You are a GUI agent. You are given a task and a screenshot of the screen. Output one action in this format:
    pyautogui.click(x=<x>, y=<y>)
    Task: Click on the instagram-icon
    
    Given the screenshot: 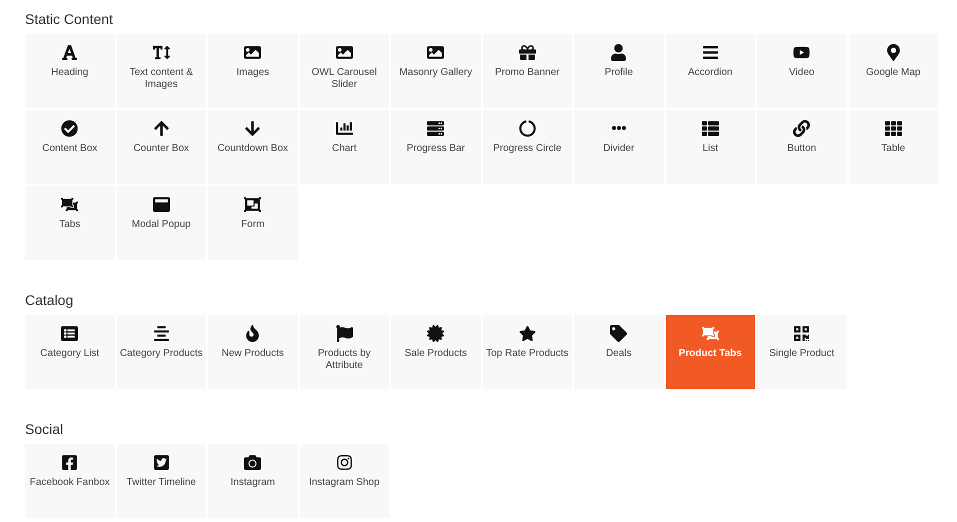 What is the action you would take?
    pyautogui.click(x=344, y=462)
    